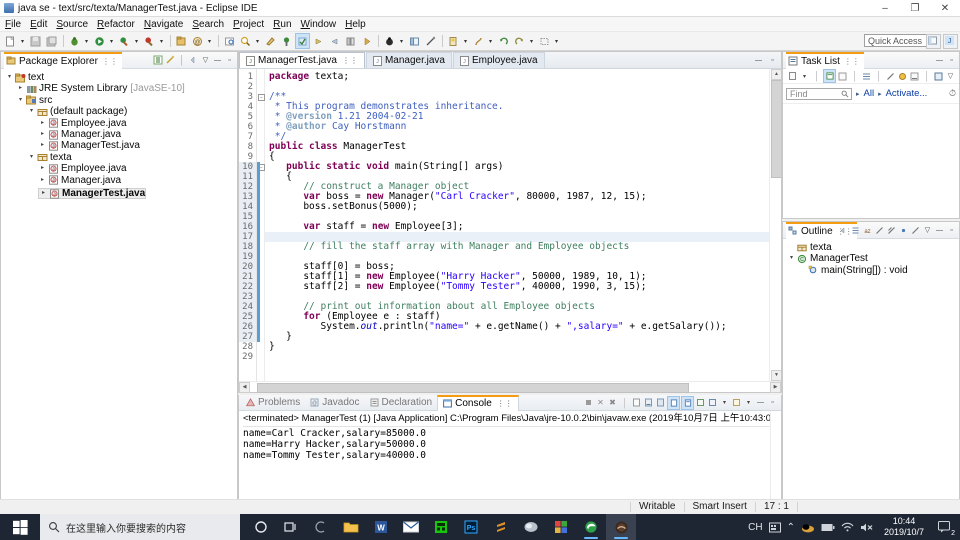 This screenshot has height=540, width=960. I want to click on console-tab-javadoc: @ Javadoc, so click(334, 403).